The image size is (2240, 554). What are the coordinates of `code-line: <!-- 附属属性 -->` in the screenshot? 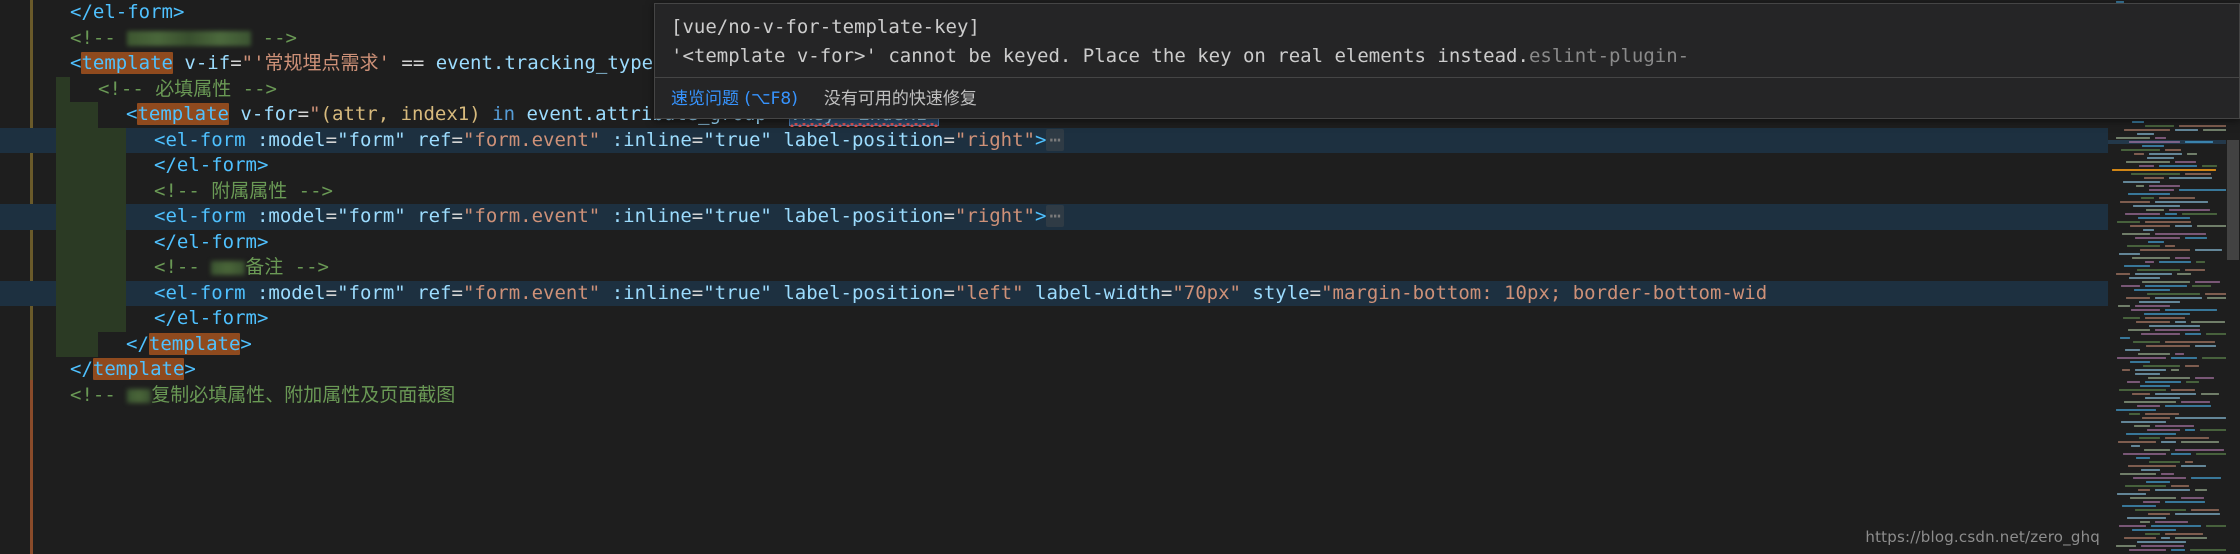 It's located at (1070, 191).